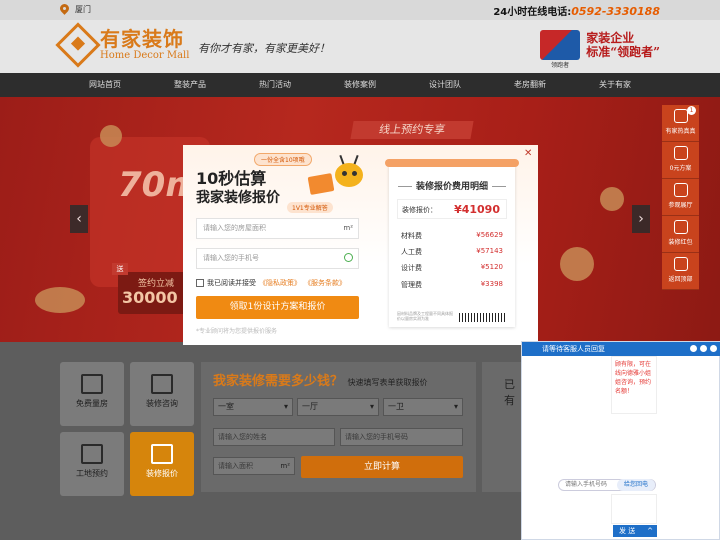  Describe the element at coordinates (615, 85) in the screenshot. I see `nav-about: 关于有家` at that location.